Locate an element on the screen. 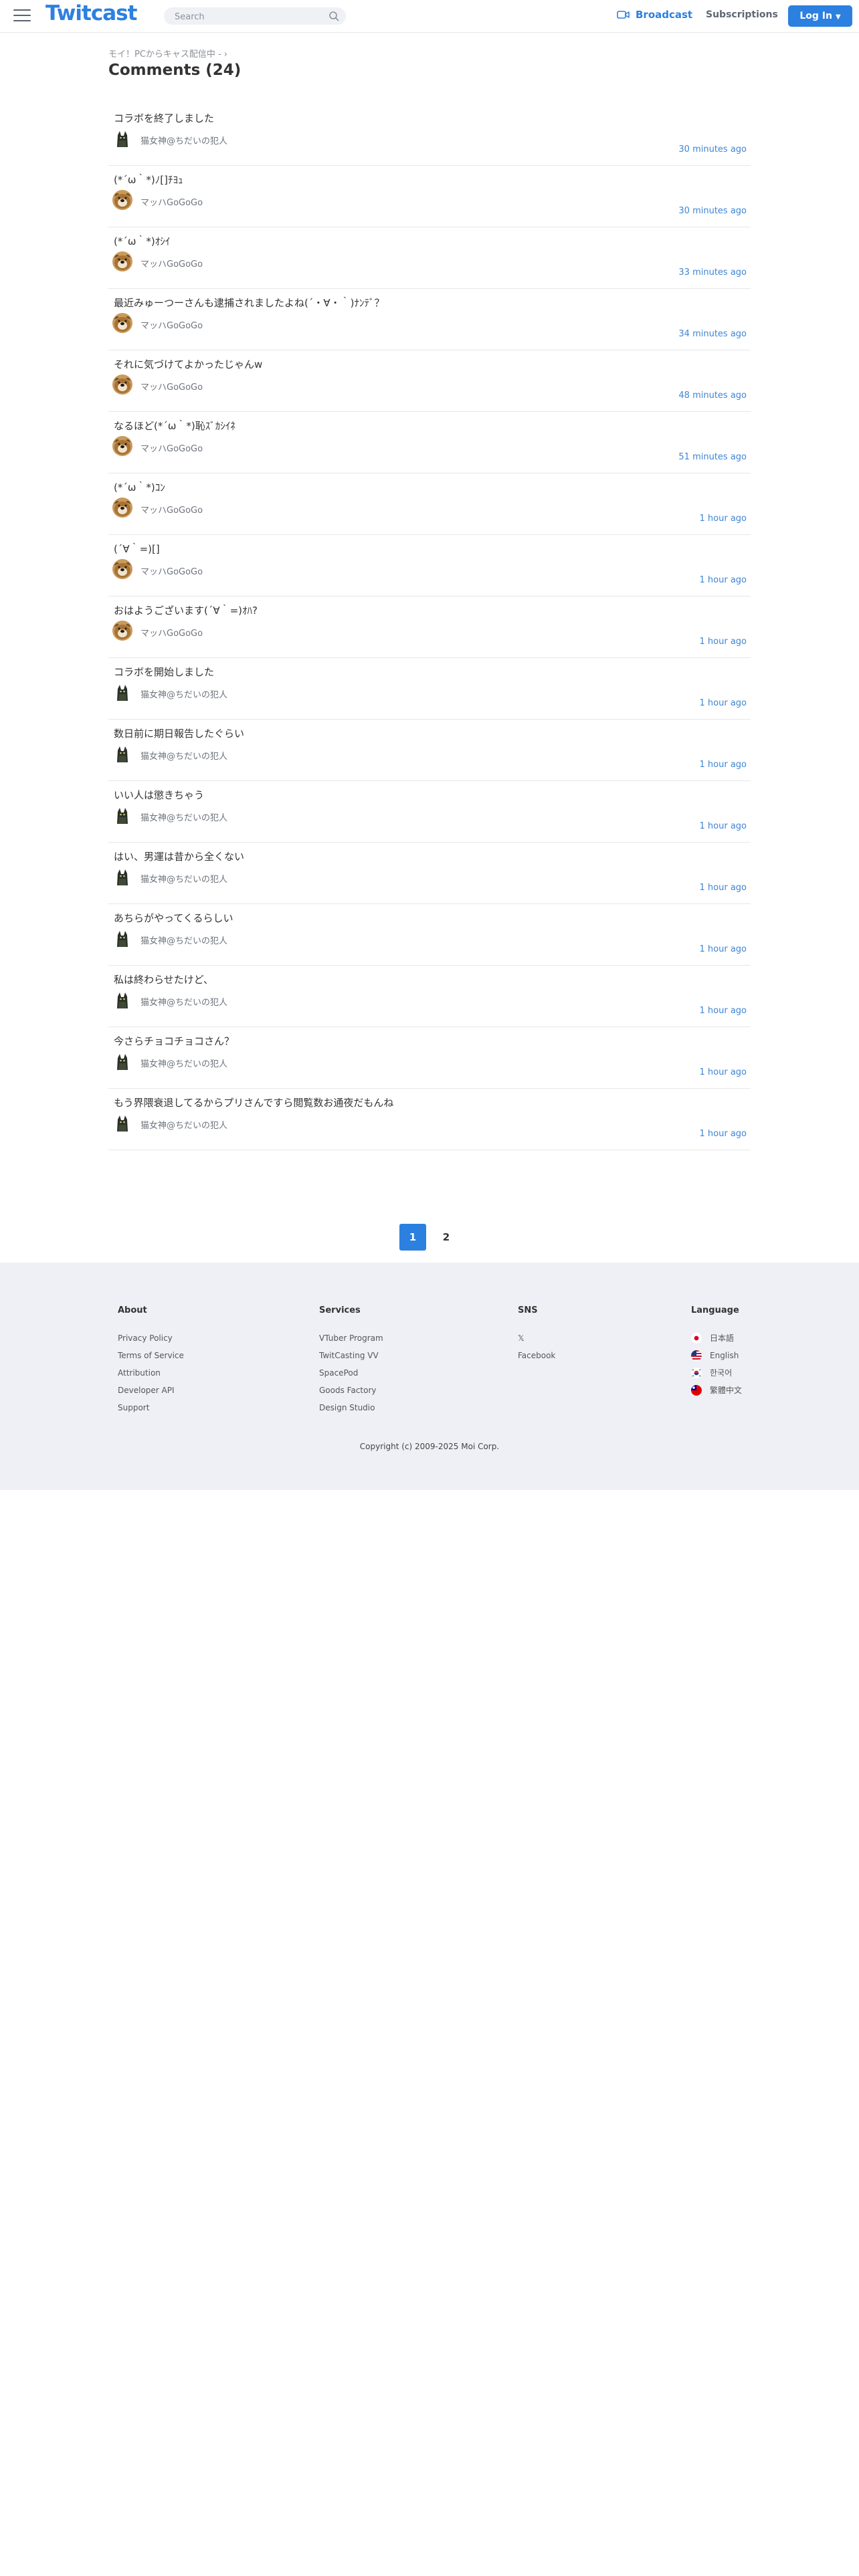  language-option-japanese: 日本語 is located at coordinates (716, 1341).